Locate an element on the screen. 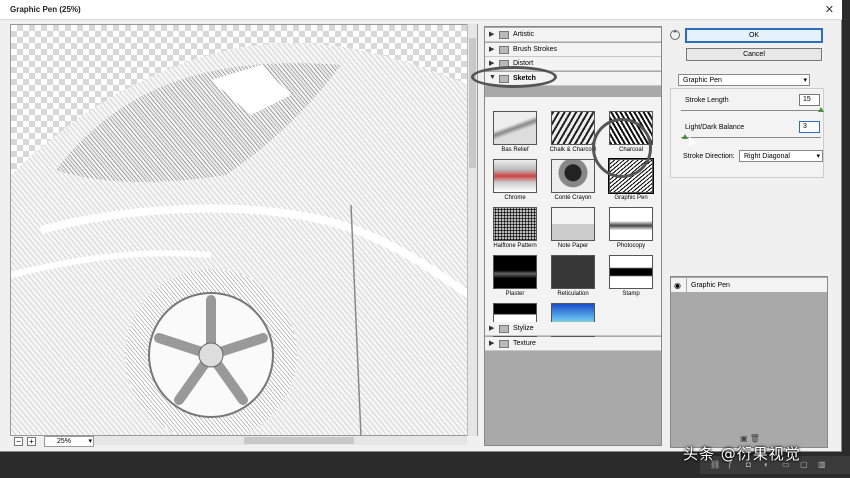 This screenshot has height=478, width=850. filter-select: Graphic Pen ▾ is located at coordinates (744, 80).